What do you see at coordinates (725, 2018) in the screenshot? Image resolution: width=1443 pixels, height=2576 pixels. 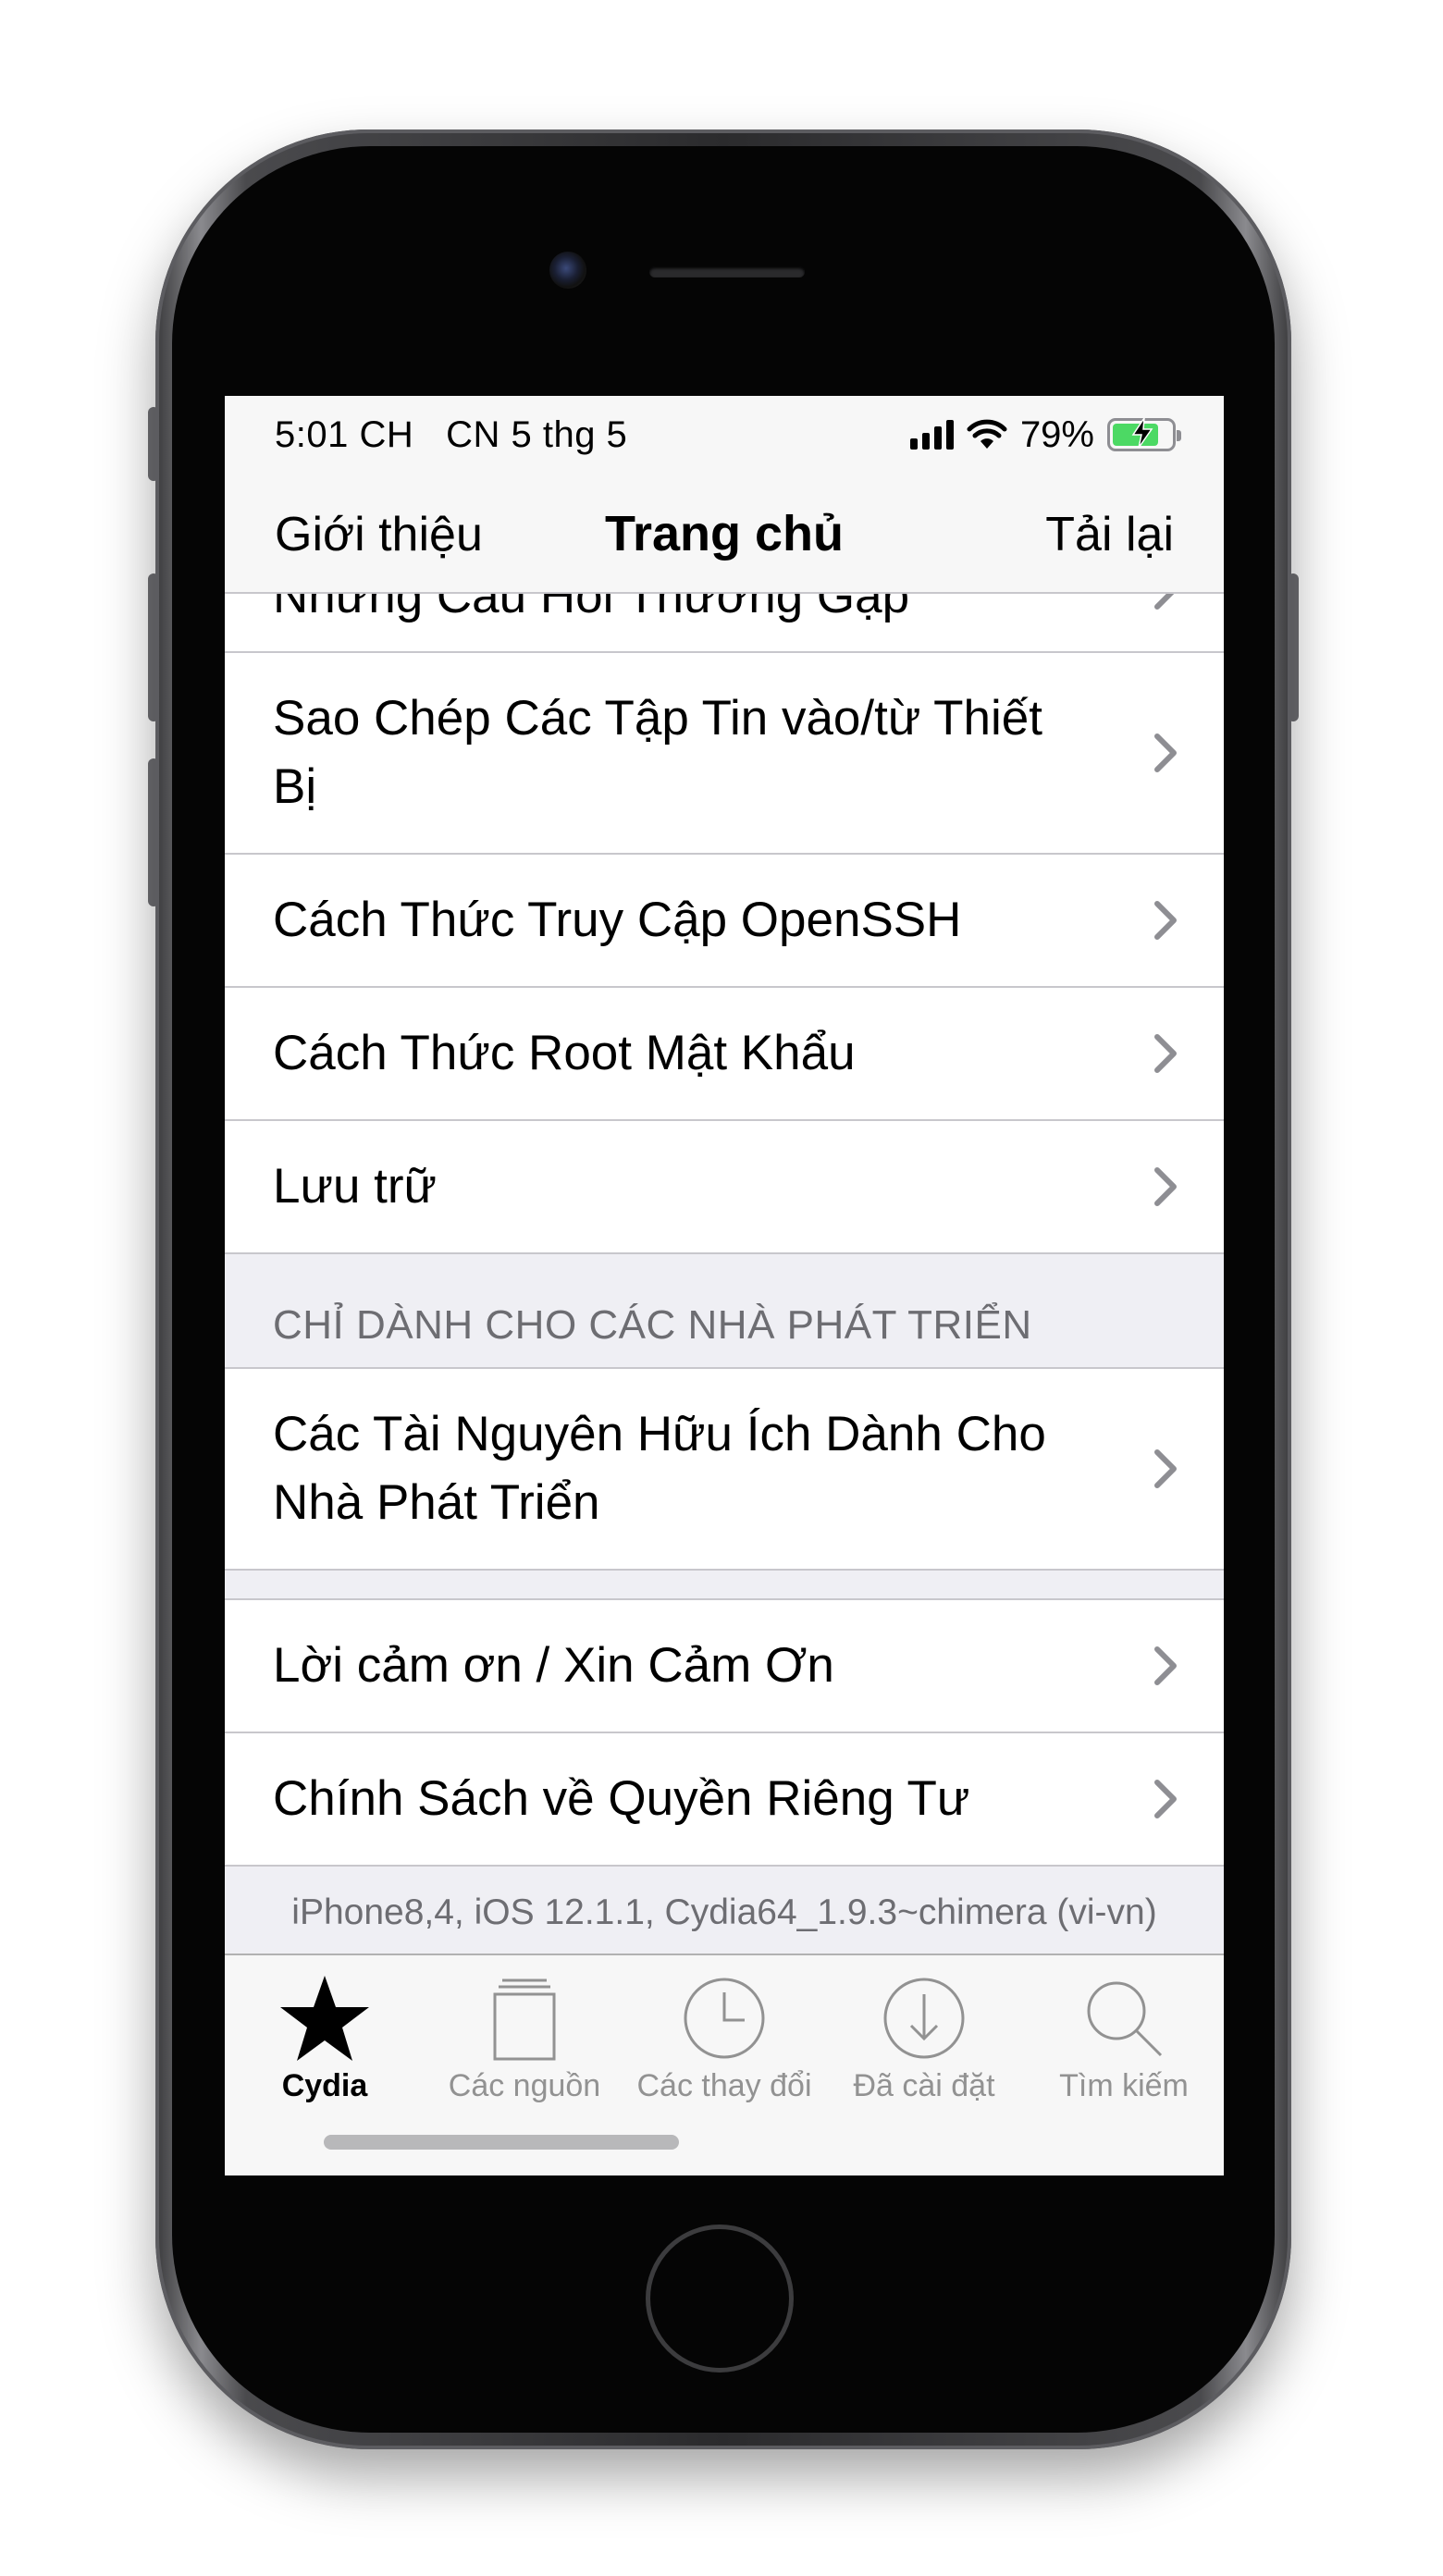 I see `clock-icon` at bounding box center [725, 2018].